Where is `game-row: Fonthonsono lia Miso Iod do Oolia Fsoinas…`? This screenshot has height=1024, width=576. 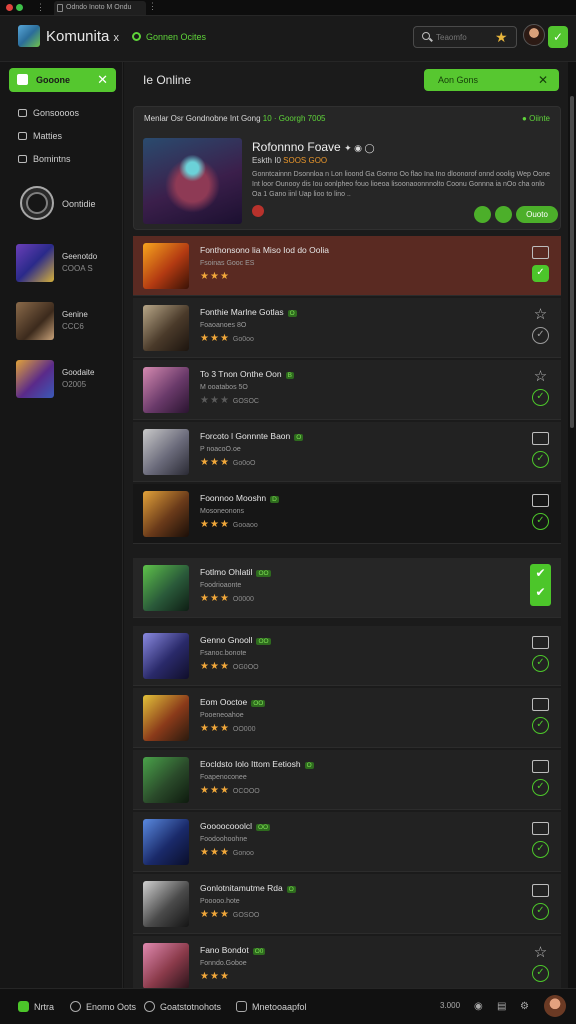
game-row: Fonthonsono lia Miso Iod do Oolia Fsoinas… is located at coordinates (347, 266).